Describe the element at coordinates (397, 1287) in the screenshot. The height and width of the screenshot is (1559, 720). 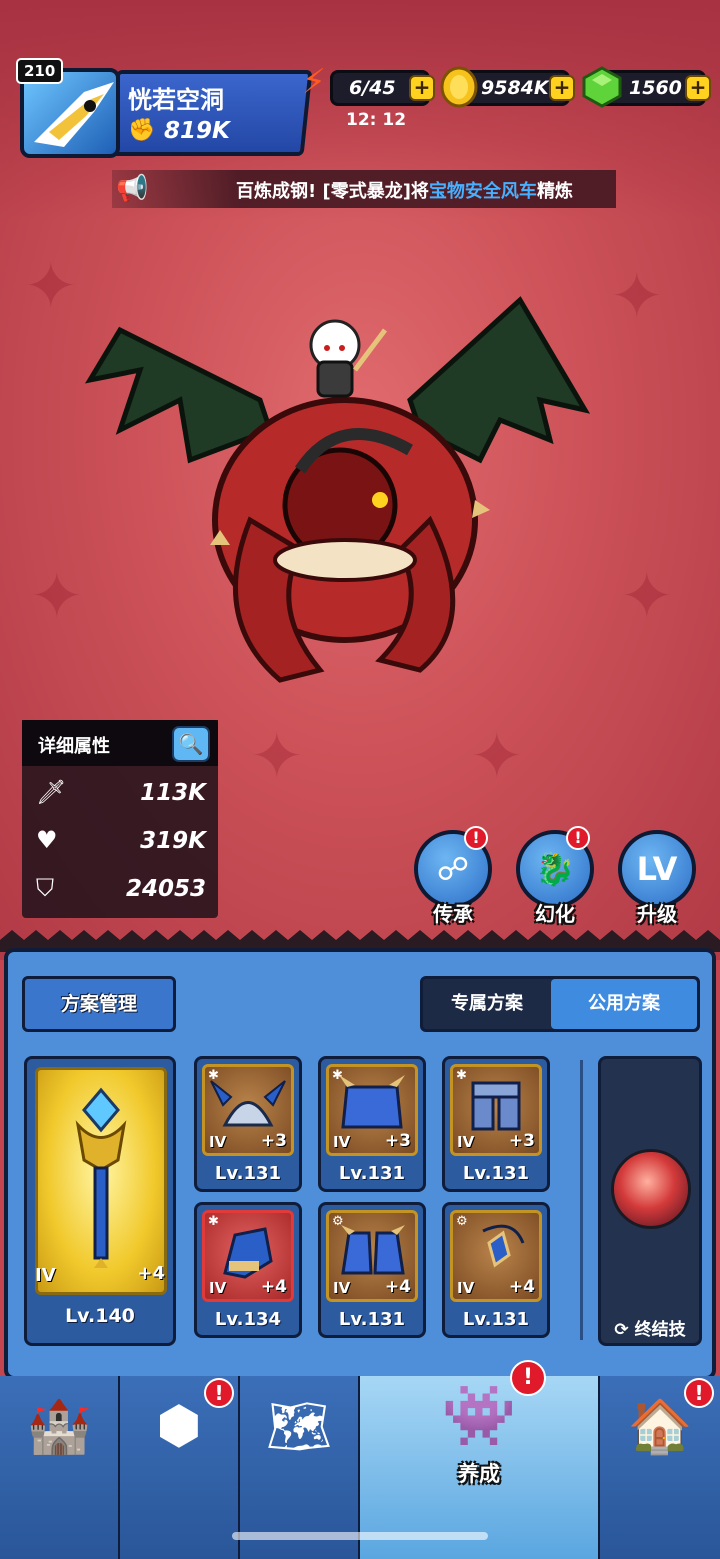
I see `equip-plus: +4` at that location.